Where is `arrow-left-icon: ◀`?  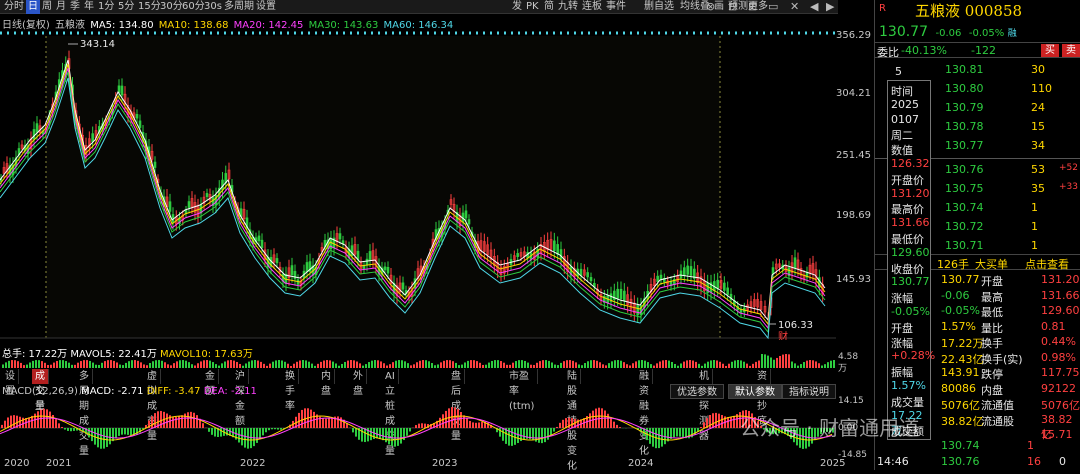
arrow-left-icon: ◀ is located at coordinates (814, 6).